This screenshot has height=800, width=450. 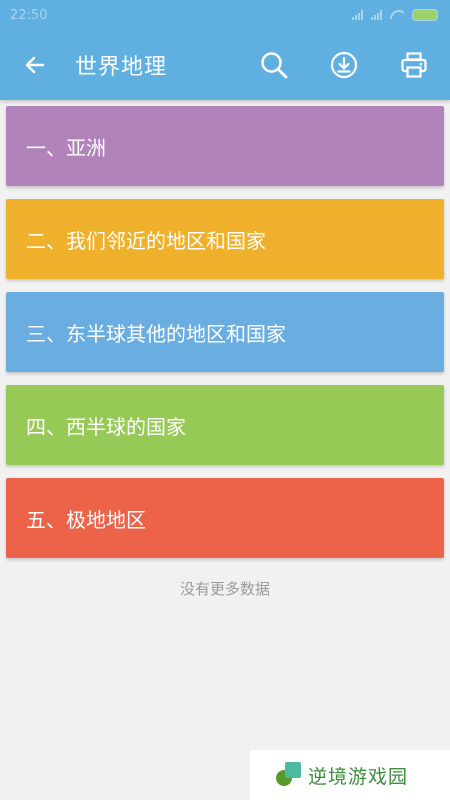 I want to click on list-item-3: 三、东半球其他的地区和国家, so click(x=225, y=332).